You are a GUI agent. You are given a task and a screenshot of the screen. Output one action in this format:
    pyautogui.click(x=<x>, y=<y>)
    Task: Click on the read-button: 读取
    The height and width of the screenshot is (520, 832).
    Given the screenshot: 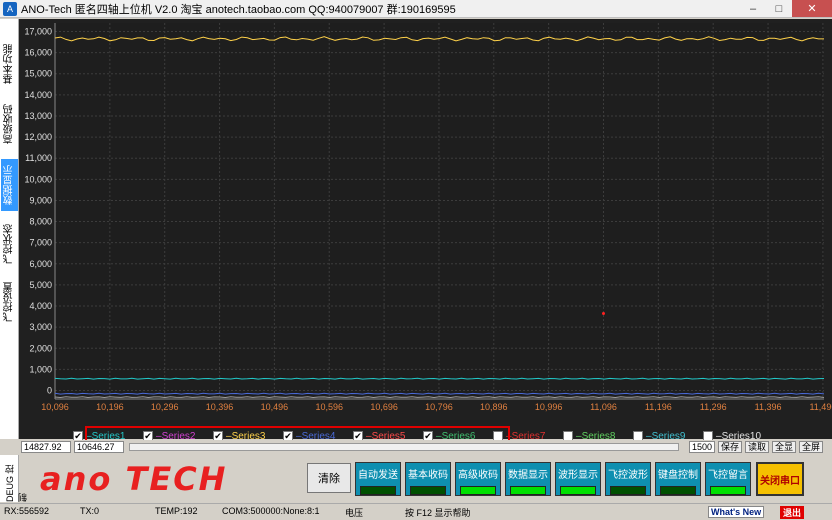 What is the action you would take?
    pyautogui.click(x=757, y=447)
    